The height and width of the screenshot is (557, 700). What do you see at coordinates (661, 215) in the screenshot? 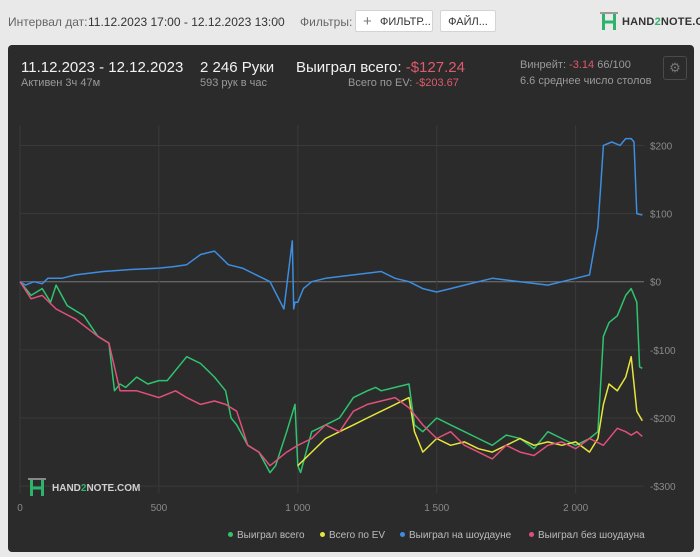
I see `y-tick-label: $100` at bounding box center [661, 215].